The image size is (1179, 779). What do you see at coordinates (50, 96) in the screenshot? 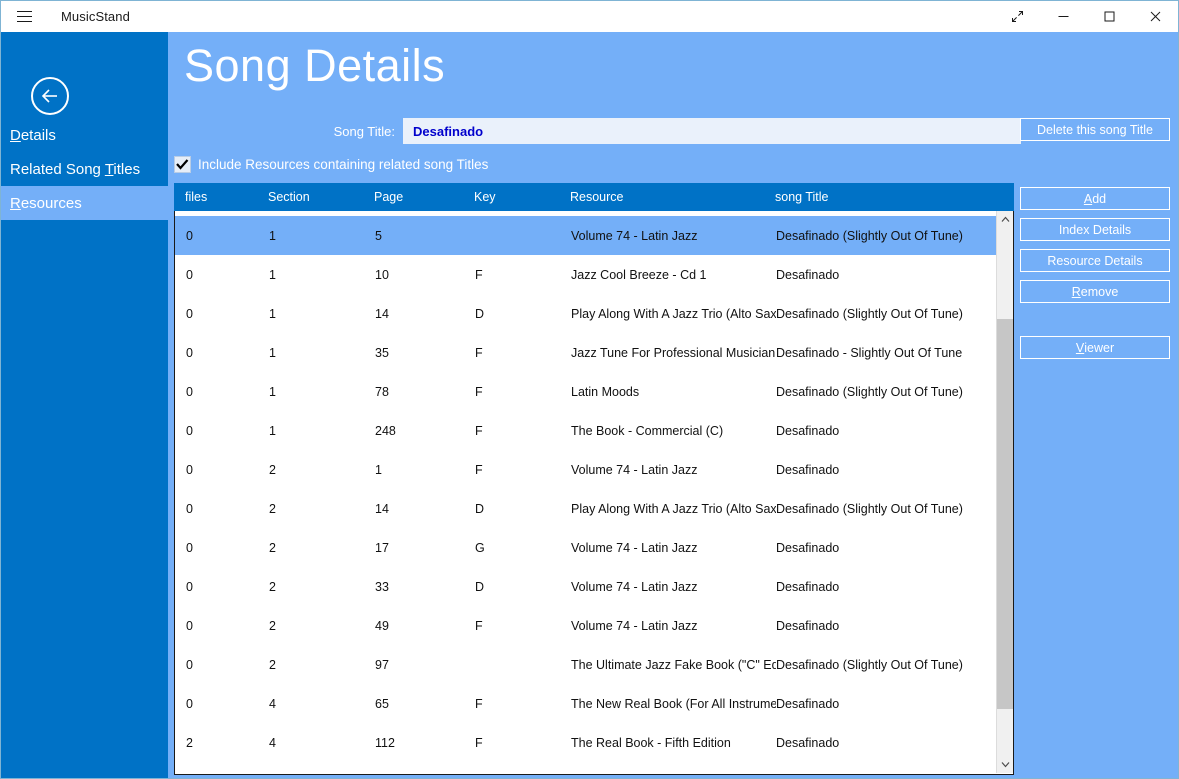
I see `back-arrow-icon` at bounding box center [50, 96].